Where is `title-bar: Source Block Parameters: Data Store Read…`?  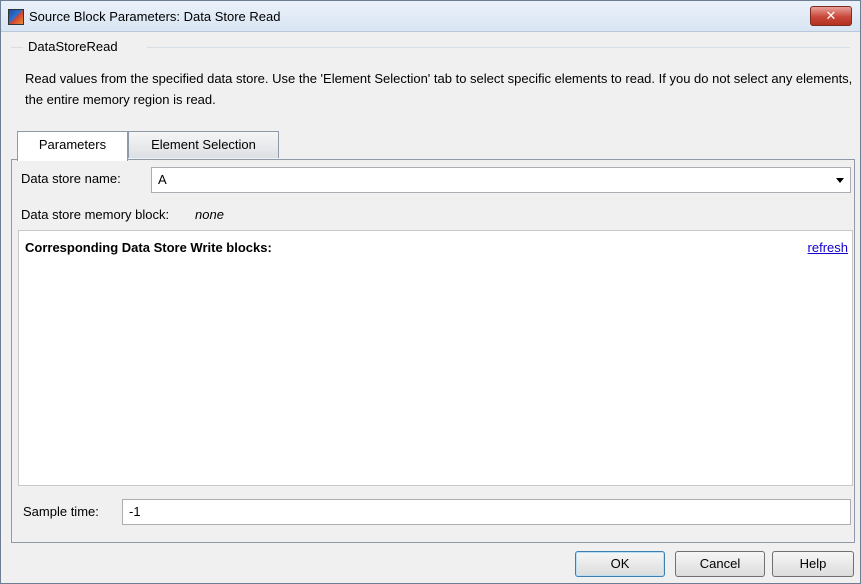 title-bar: Source Block Parameters: Data Store Read… is located at coordinates (430, 16).